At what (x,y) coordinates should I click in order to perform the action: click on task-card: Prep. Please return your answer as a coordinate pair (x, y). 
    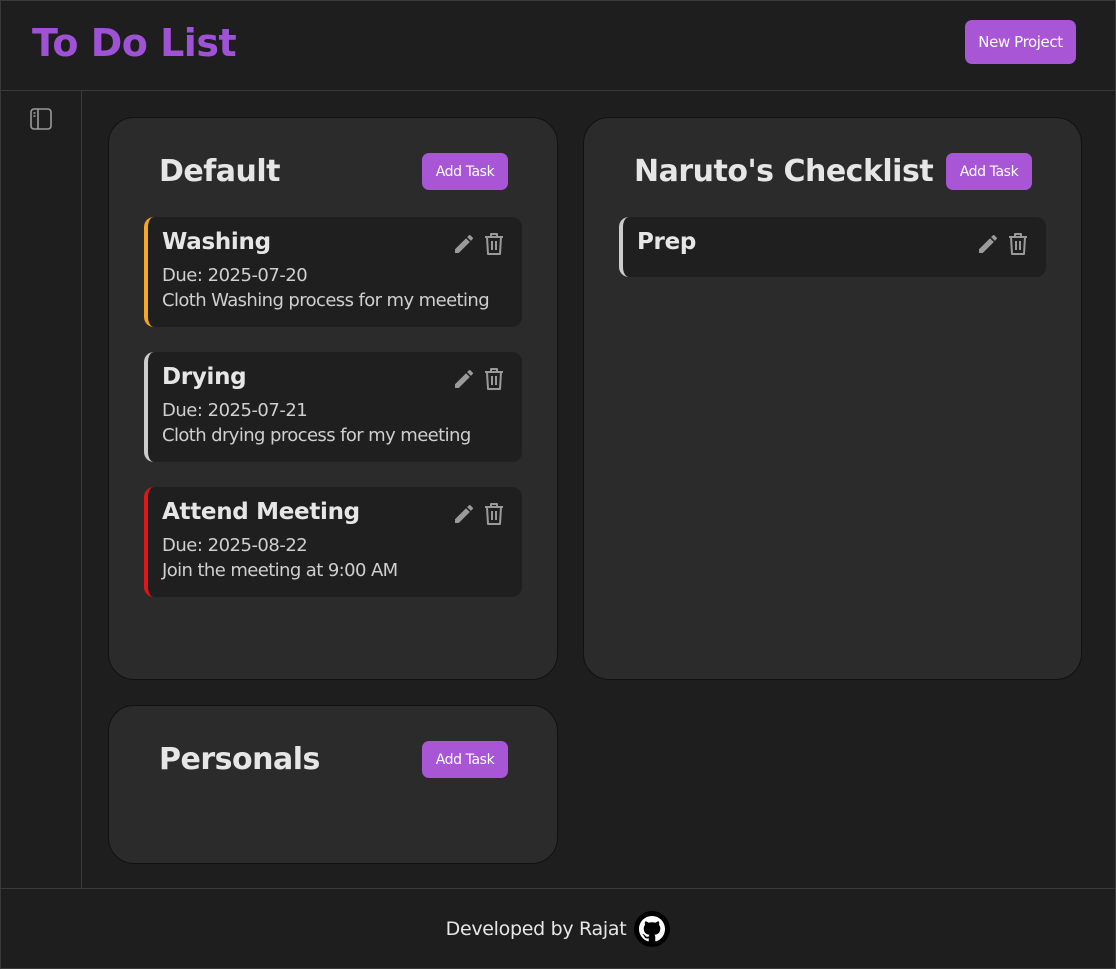
    Looking at the image, I should click on (832, 247).